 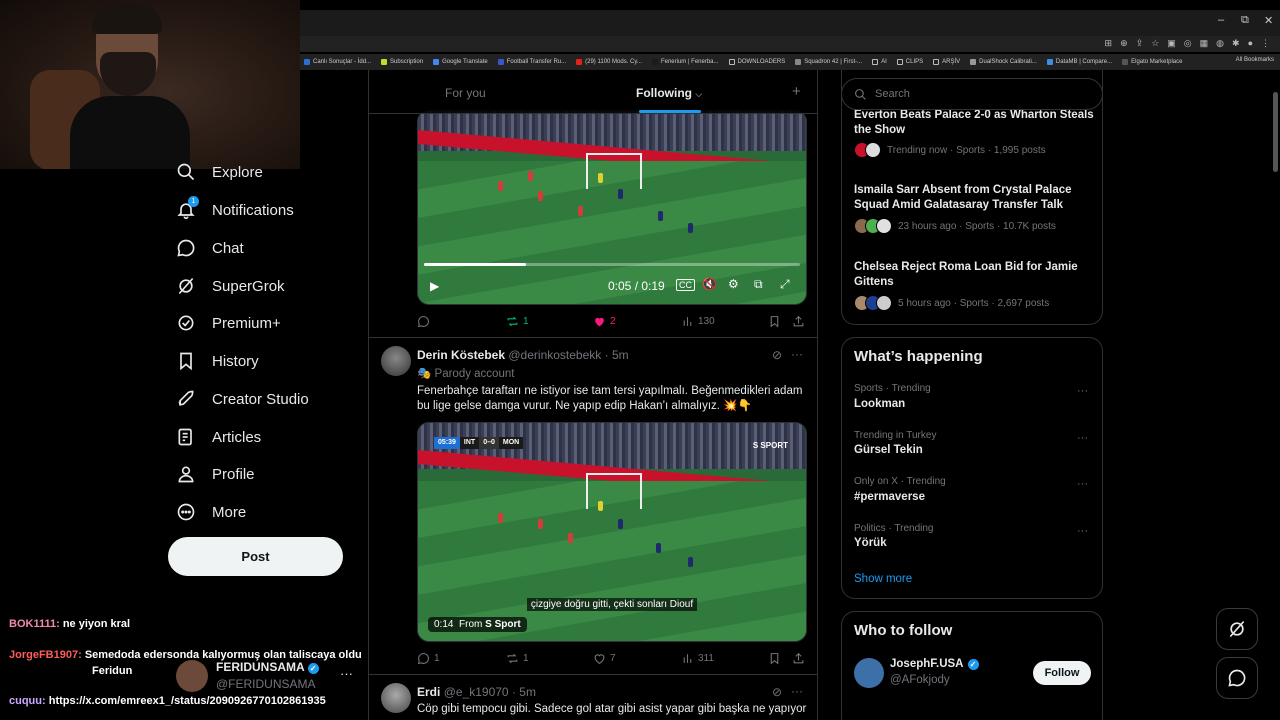 What do you see at coordinates (612, 264) in the screenshot?
I see `video-progress-bar` at bounding box center [612, 264].